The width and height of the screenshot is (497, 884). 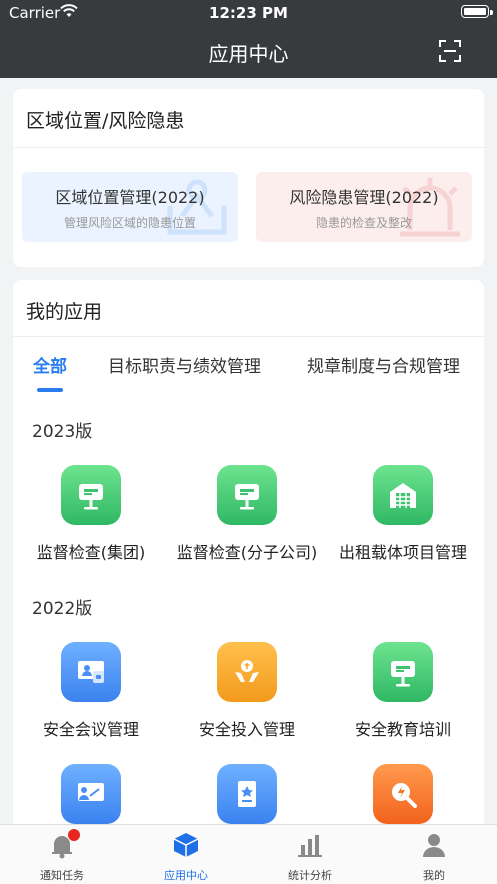 What do you see at coordinates (64, 844) in the screenshot?
I see `bell-icon` at bounding box center [64, 844].